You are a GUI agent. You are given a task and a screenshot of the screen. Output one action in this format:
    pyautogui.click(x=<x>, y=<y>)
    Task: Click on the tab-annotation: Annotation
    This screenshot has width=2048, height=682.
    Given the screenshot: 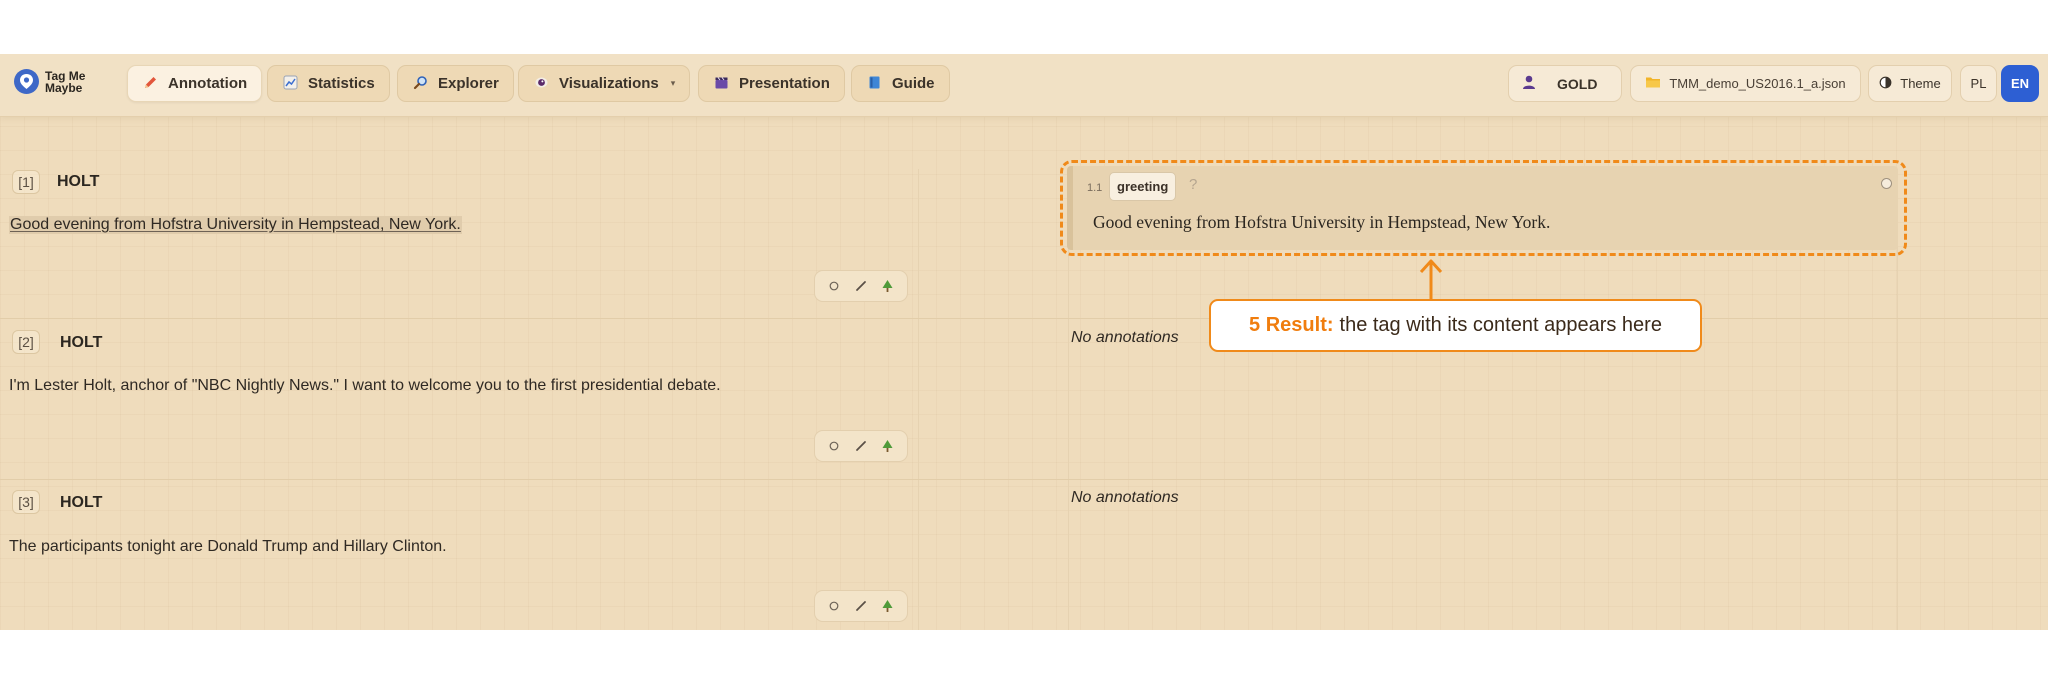 What is the action you would take?
    pyautogui.click(x=195, y=83)
    